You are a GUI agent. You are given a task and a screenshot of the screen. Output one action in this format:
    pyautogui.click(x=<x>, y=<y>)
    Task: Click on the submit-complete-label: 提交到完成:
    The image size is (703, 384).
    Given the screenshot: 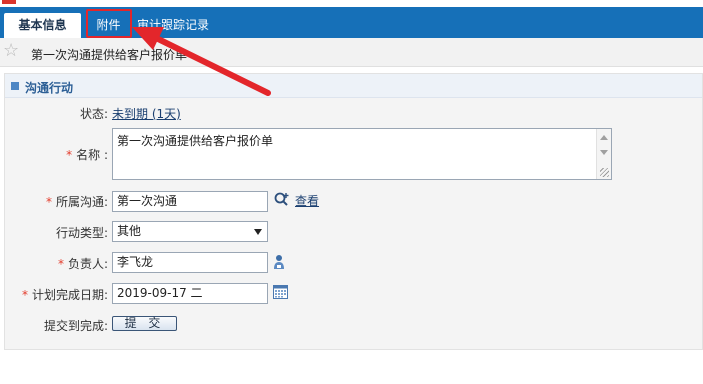 What is the action you would take?
    pyautogui.click(x=75, y=326)
    